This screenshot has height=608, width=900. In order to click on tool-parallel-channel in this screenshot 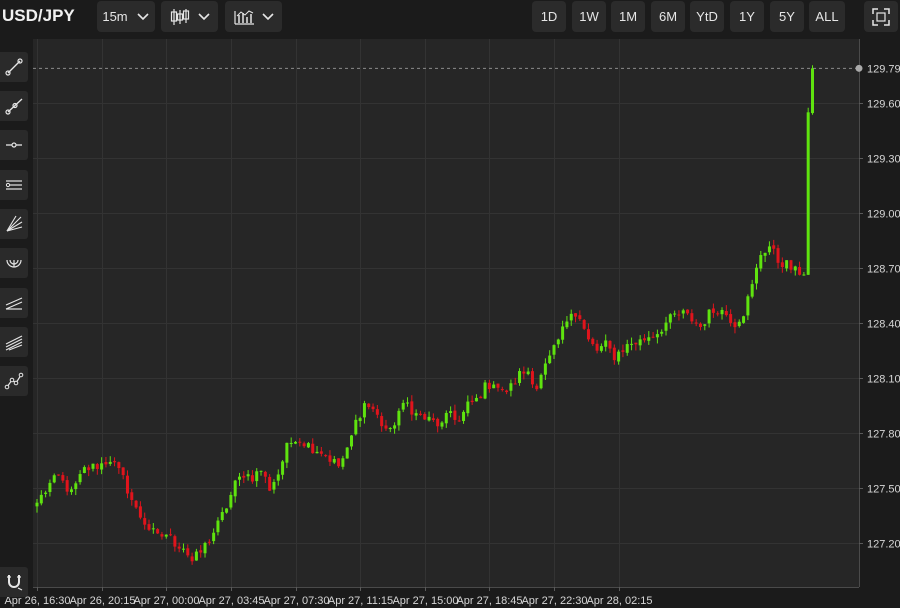, I will do `click(14, 185)`.